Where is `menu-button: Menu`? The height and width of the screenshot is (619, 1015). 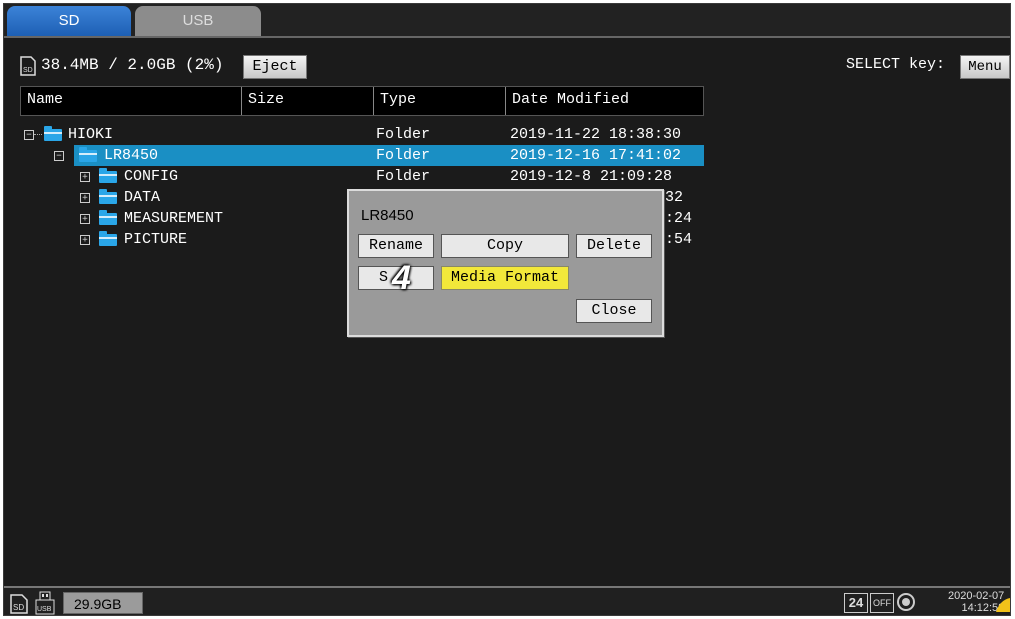 menu-button: Menu is located at coordinates (985, 67).